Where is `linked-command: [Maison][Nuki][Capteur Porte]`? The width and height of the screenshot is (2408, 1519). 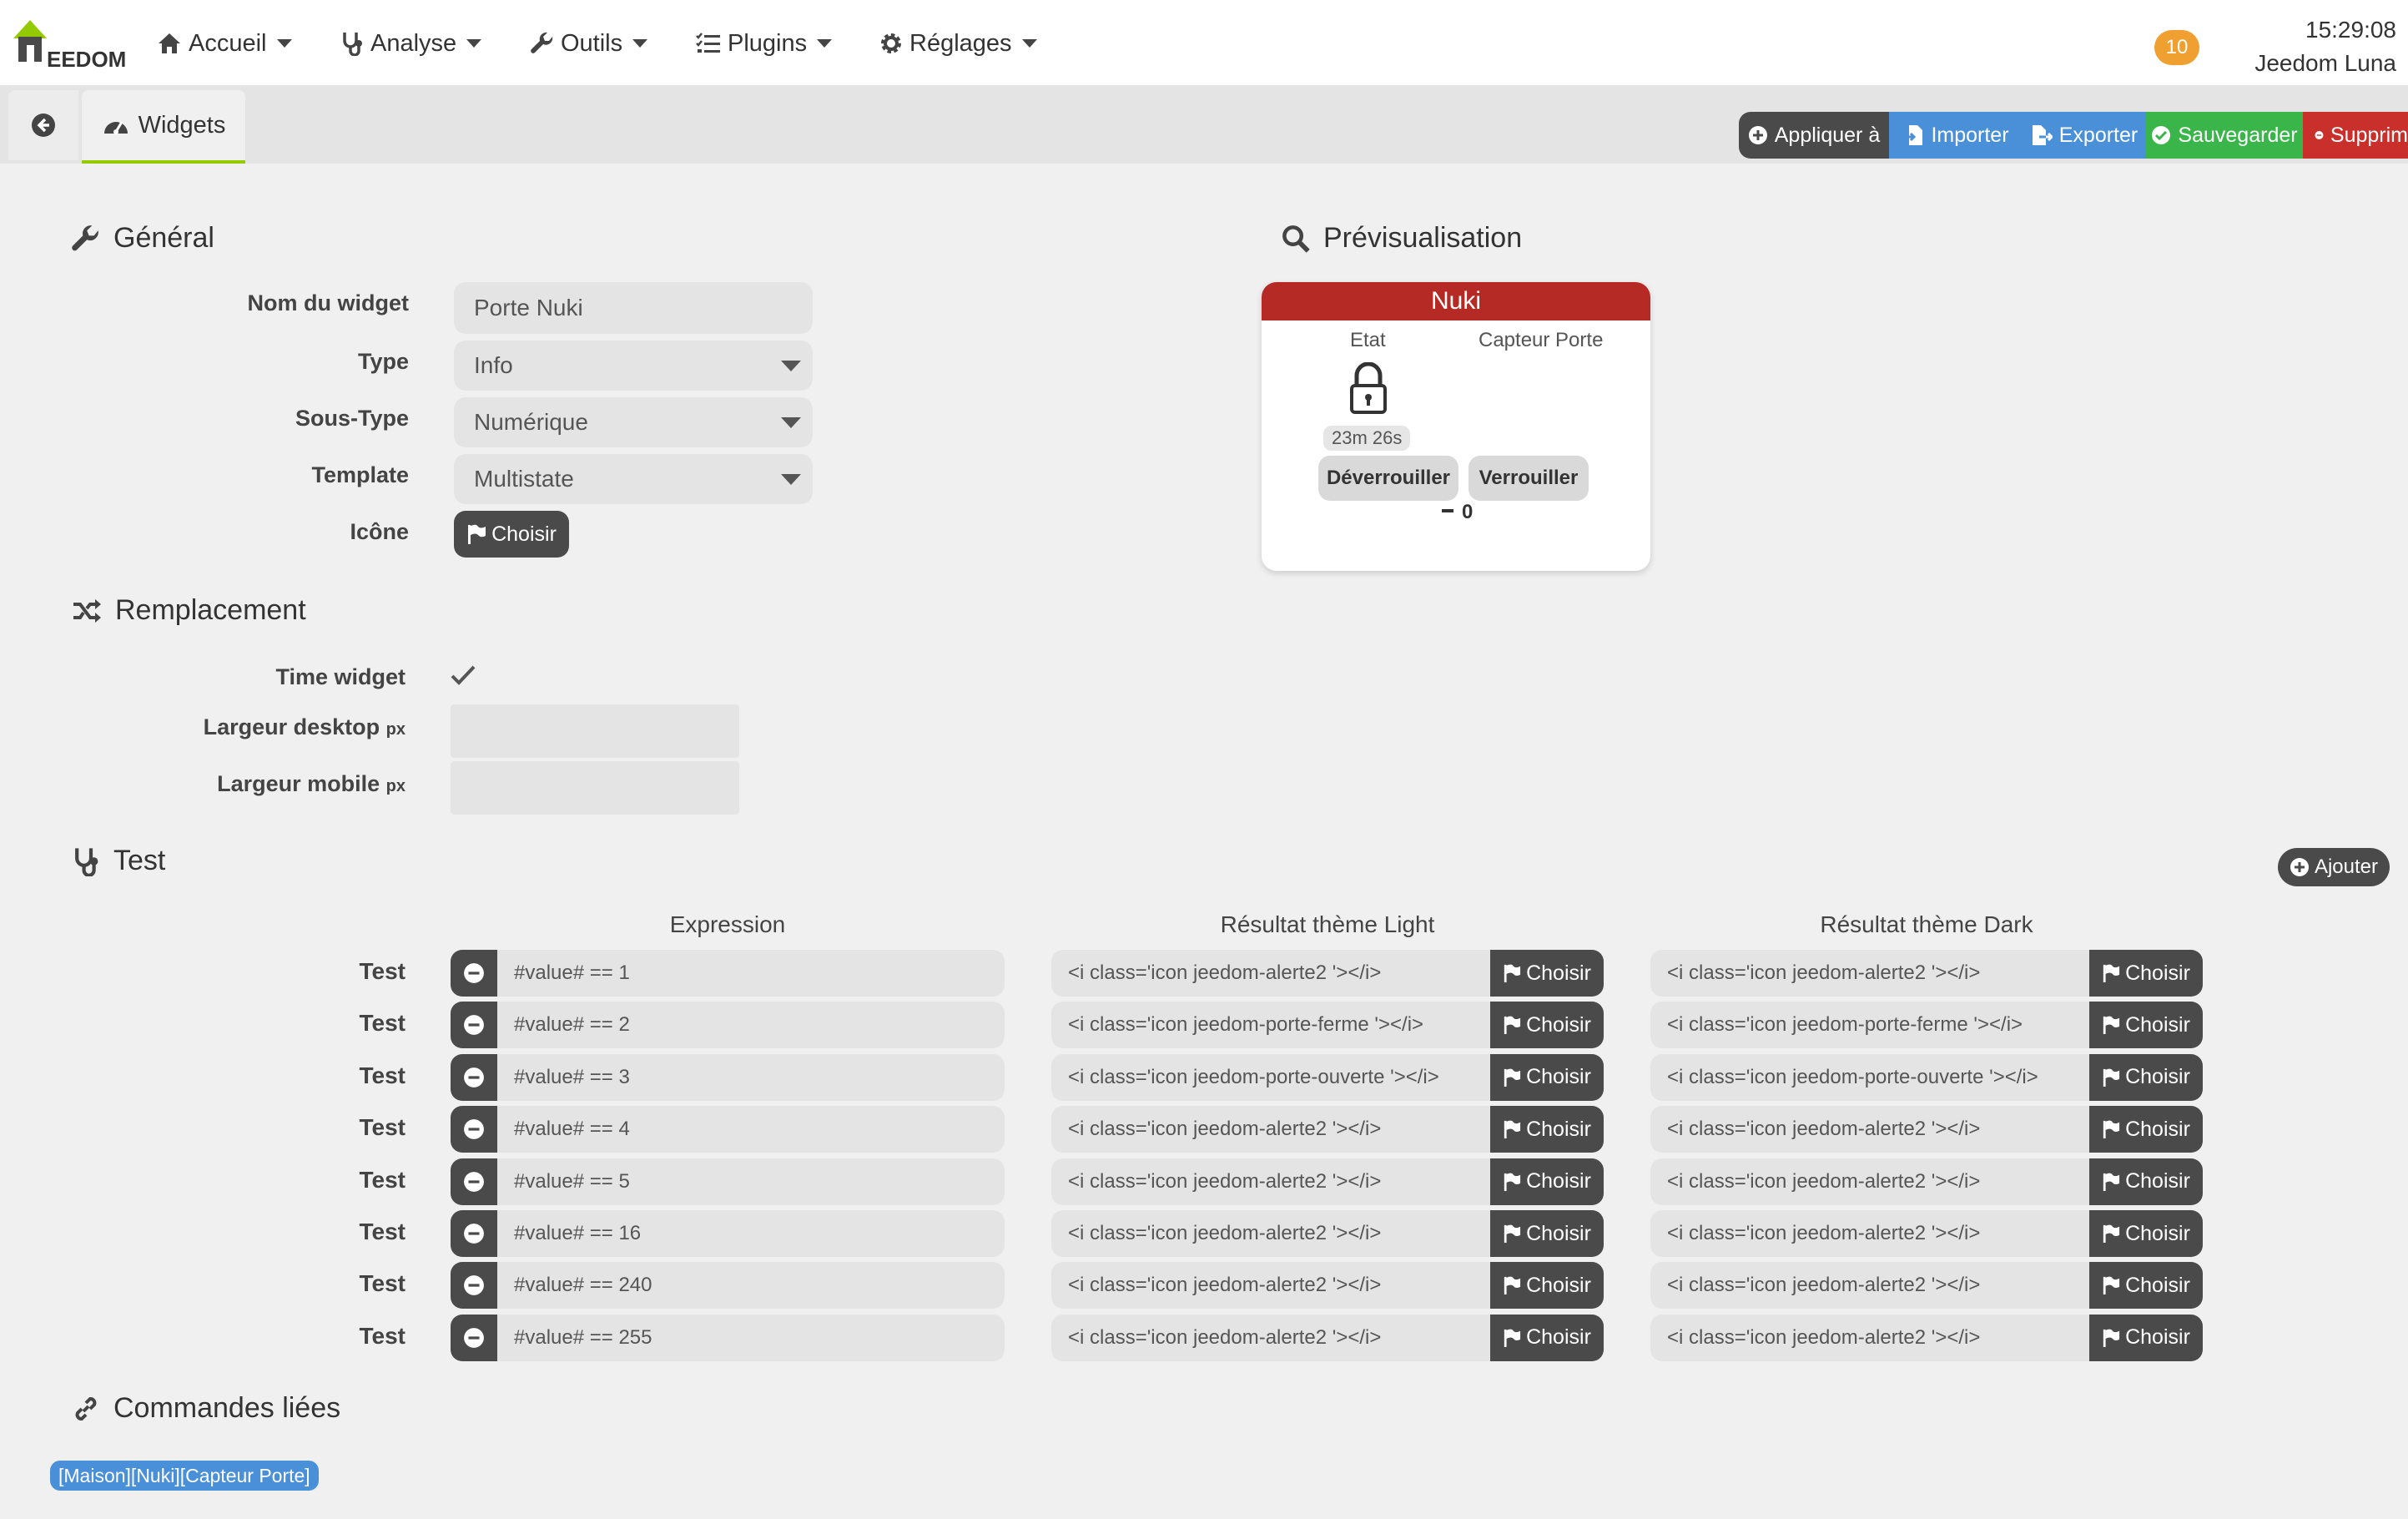
linked-command: [Maison][Nuki][Capteur Porte] is located at coordinates (184, 1476).